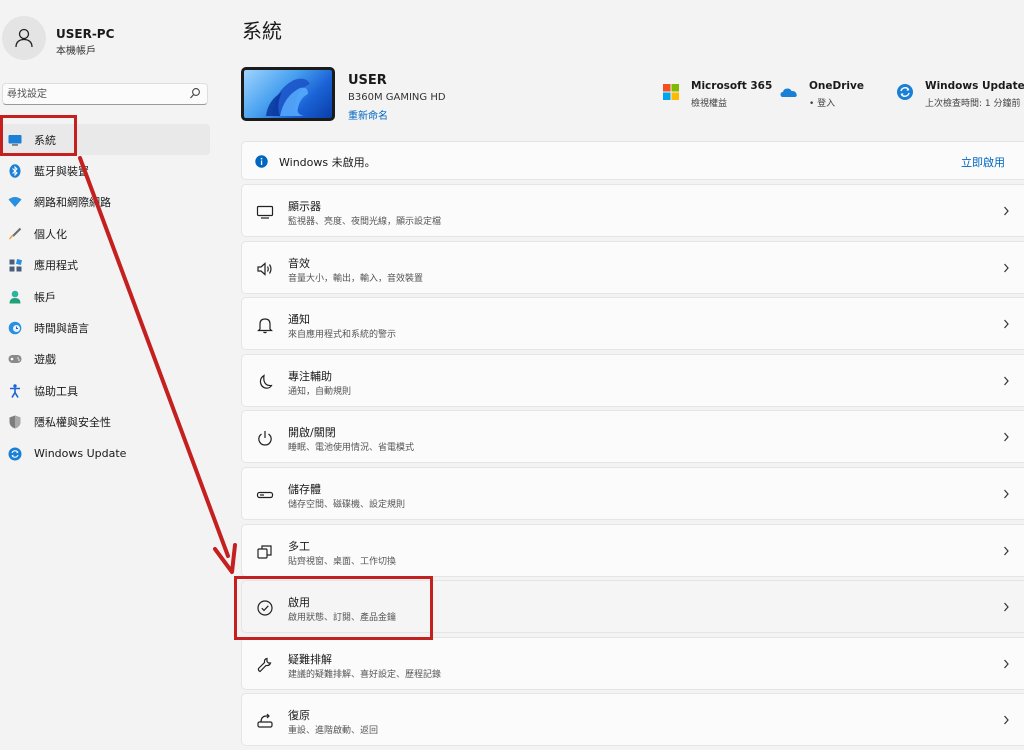  Describe the element at coordinates (264, 551) in the screenshot. I see `multitasking-icon` at that location.